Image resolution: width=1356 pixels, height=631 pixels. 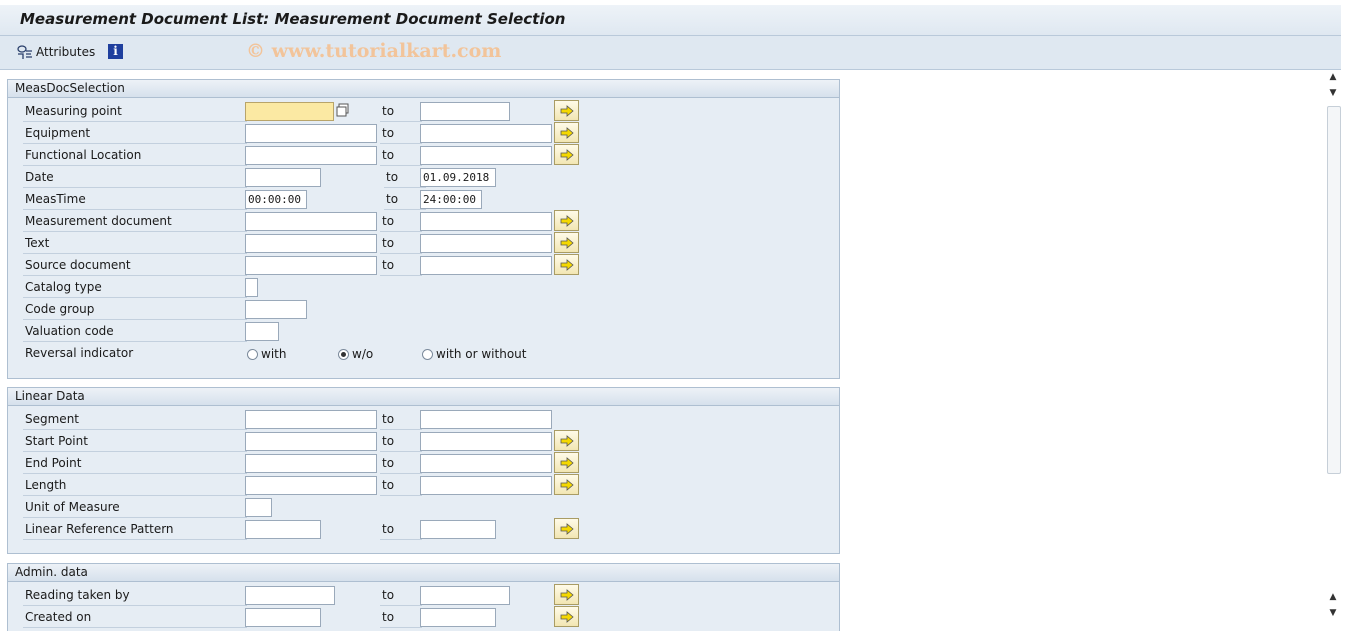 What do you see at coordinates (311, 463) in the screenshot?
I see `end-point-from-input` at bounding box center [311, 463].